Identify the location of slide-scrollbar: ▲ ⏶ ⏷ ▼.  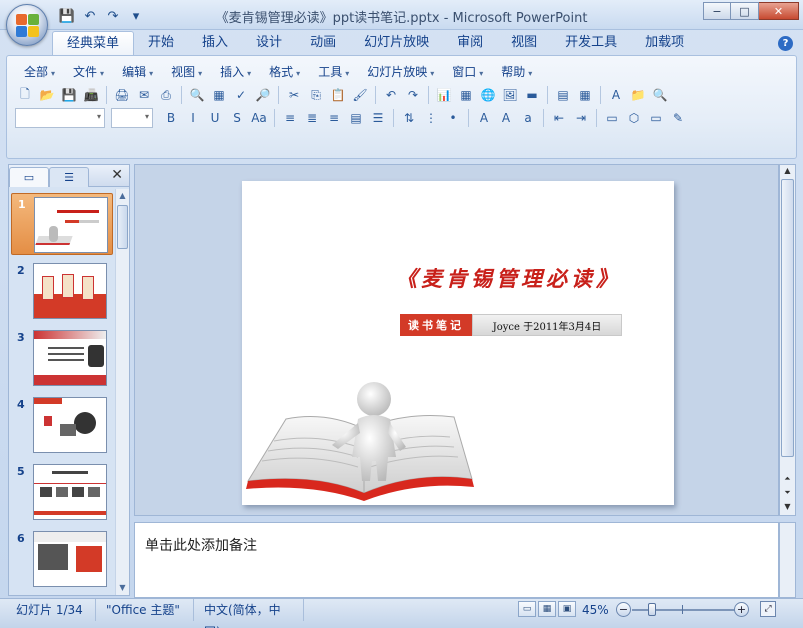
(787, 340).